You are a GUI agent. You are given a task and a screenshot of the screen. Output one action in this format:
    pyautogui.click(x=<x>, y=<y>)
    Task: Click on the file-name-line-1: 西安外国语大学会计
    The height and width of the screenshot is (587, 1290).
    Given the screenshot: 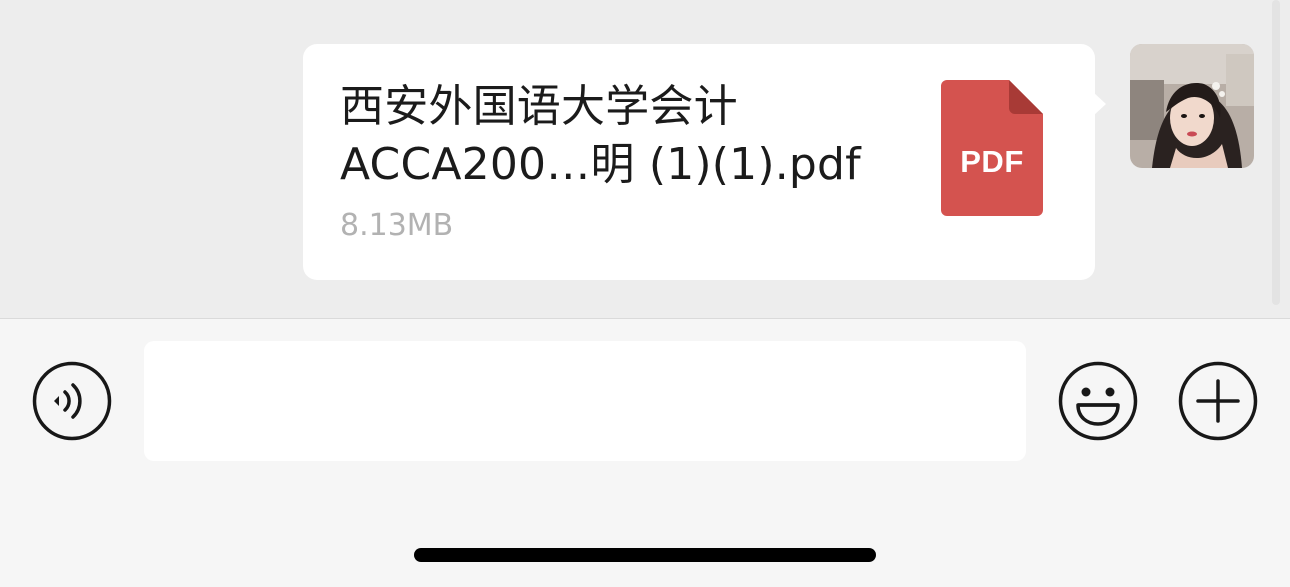 What is the action you would take?
    pyautogui.click(x=539, y=106)
    